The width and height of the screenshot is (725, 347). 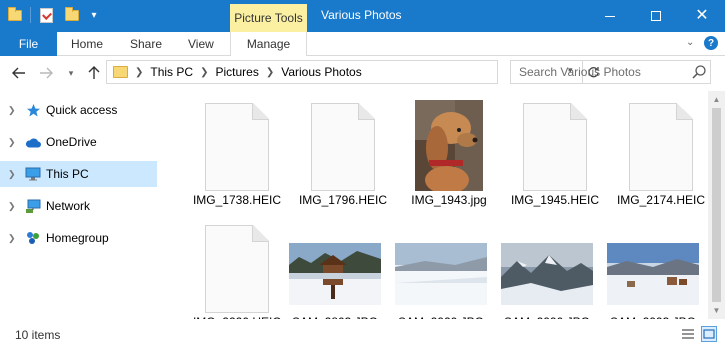 I want to click on sidebar-item-this-pc: ❯ This PC, so click(x=78, y=174).